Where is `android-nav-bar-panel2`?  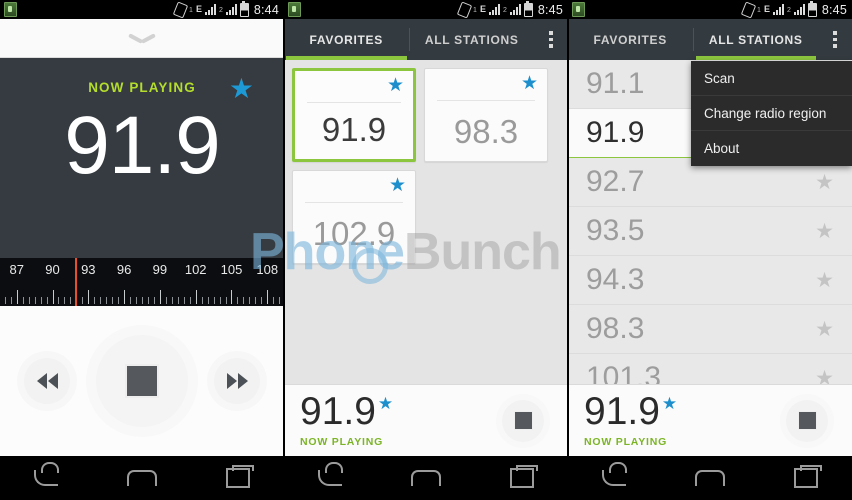 android-nav-bar-panel2 is located at coordinates (426, 478).